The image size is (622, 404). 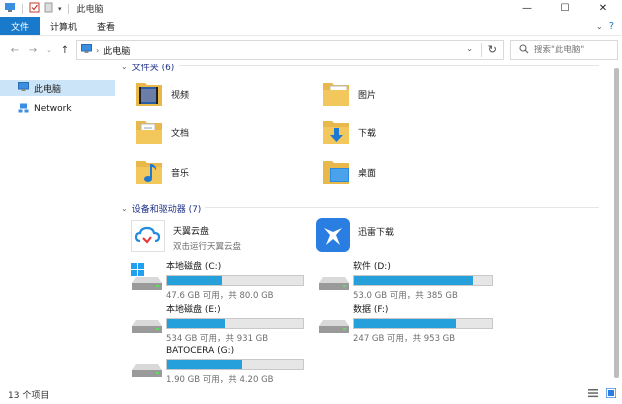 I want to click on group-header-label: 文件夹 (6), so click(x=153, y=68).